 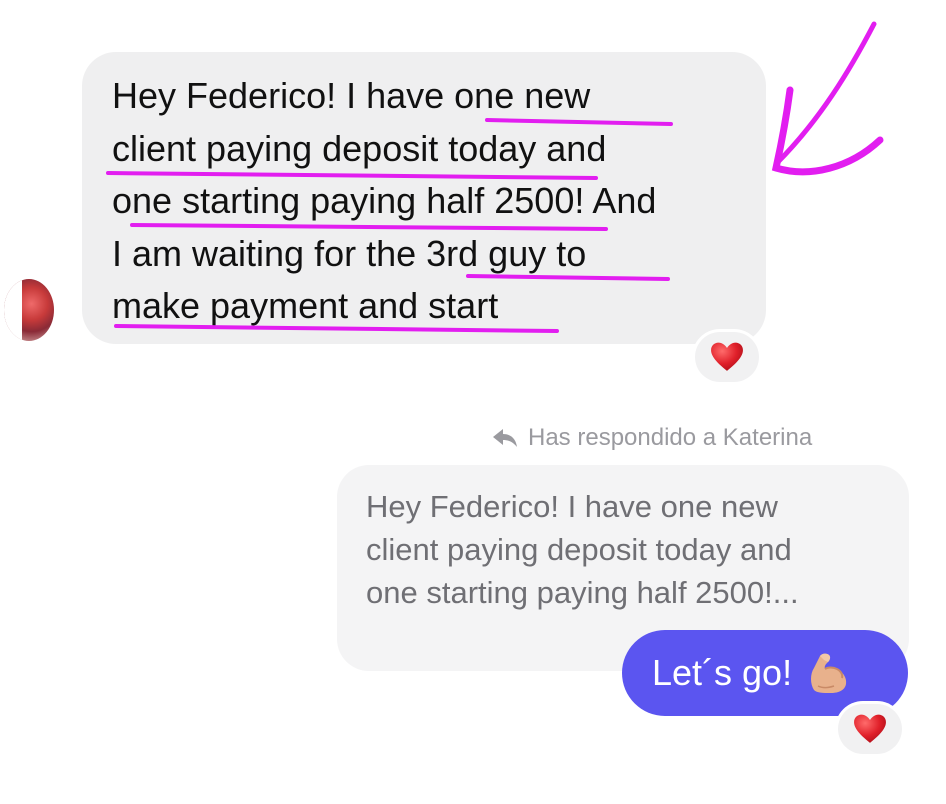 I want to click on incoming-message-line: Hey Federico! I have one new, so click(x=351, y=95).